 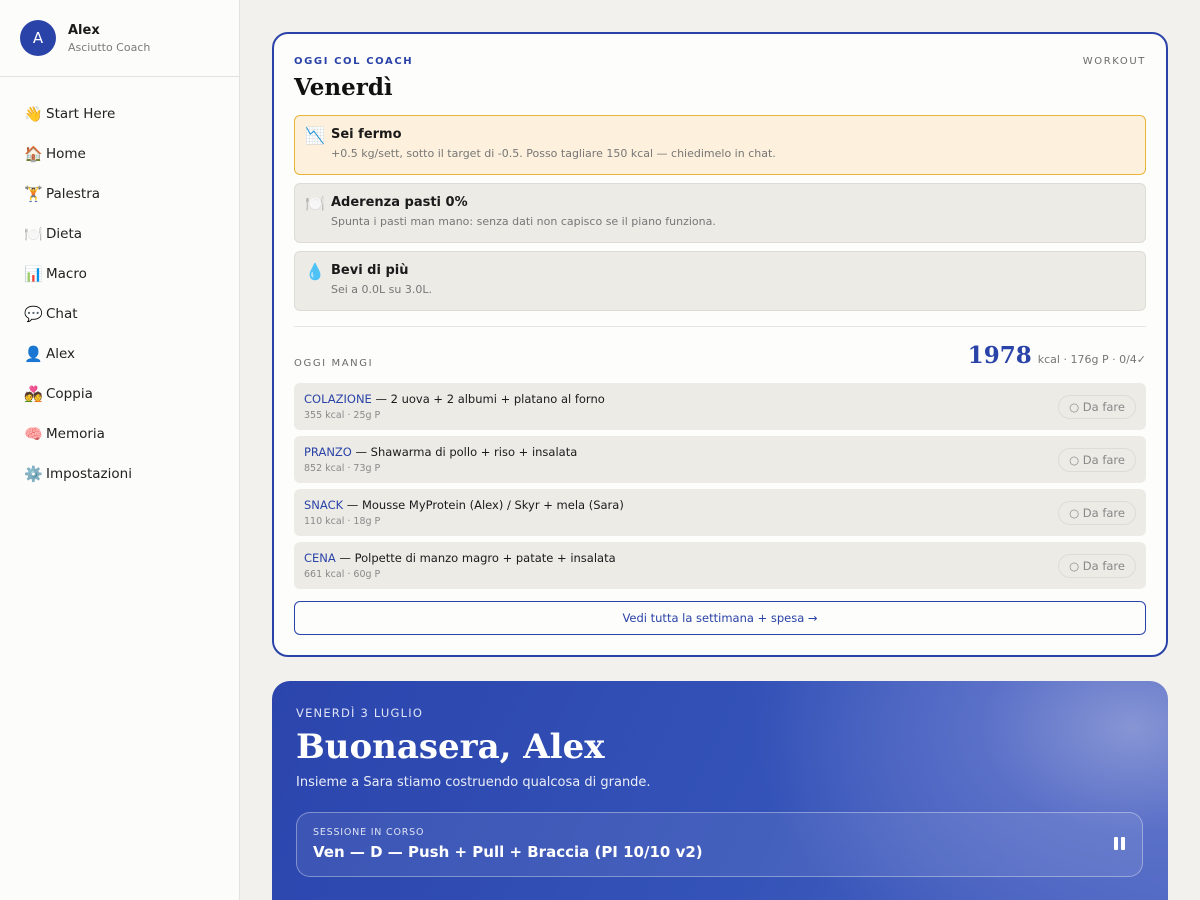 I want to click on person-icon: 👤, so click(x=33, y=354).